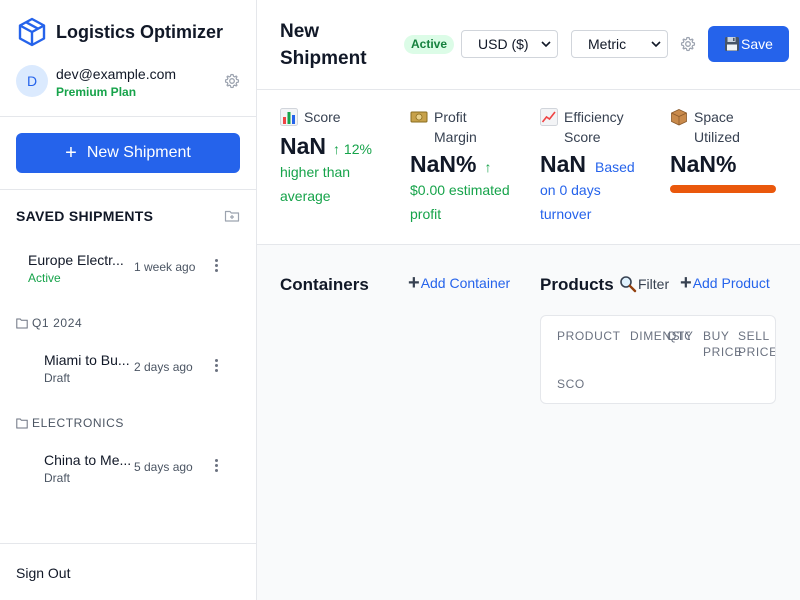 The image size is (800, 600). What do you see at coordinates (289, 117) in the screenshot?
I see `bar-chart-icon` at bounding box center [289, 117].